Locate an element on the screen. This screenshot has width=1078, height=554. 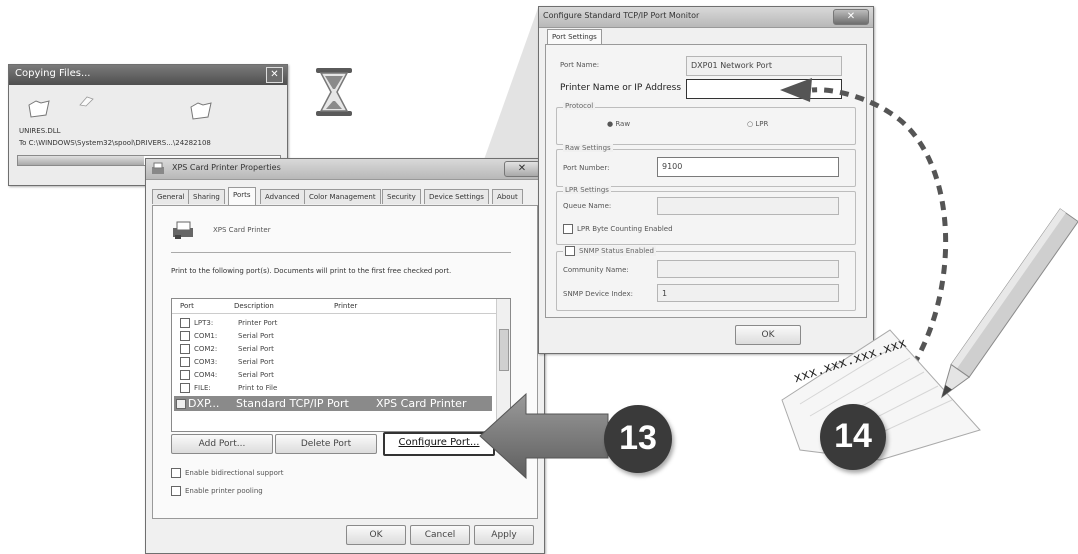
step-14-badge: 14 is located at coordinates (853, 437).